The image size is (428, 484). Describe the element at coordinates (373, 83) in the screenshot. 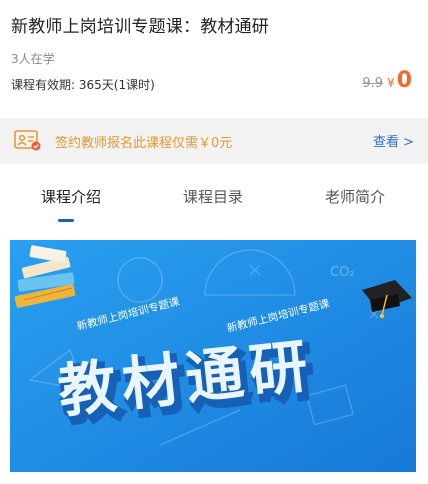

I see `original-price: 9.9` at that location.